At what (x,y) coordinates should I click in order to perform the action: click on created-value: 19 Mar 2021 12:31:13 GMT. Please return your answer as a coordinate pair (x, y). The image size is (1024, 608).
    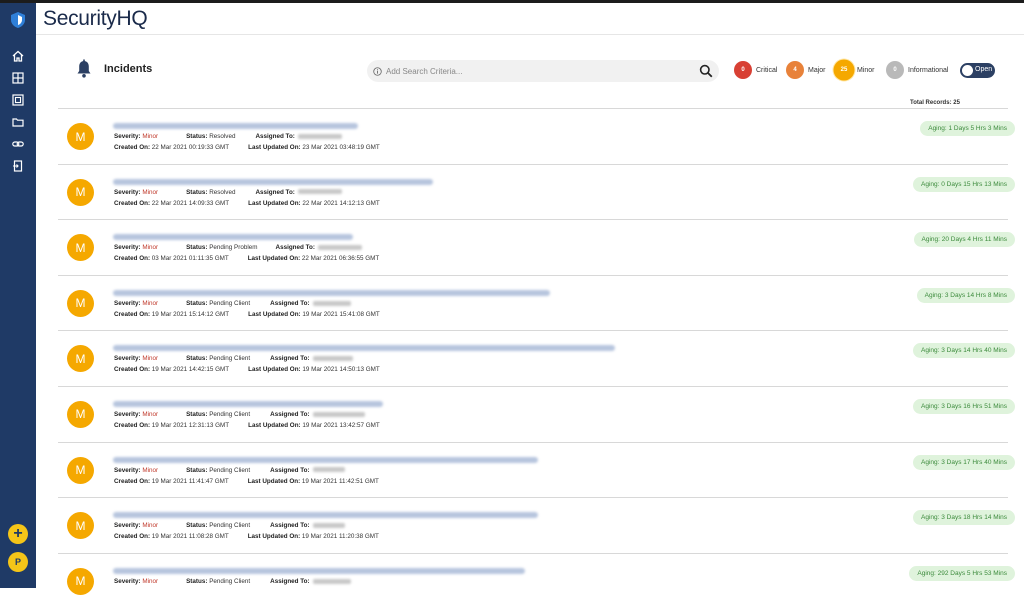
    Looking at the image, I should click on (190, 425).